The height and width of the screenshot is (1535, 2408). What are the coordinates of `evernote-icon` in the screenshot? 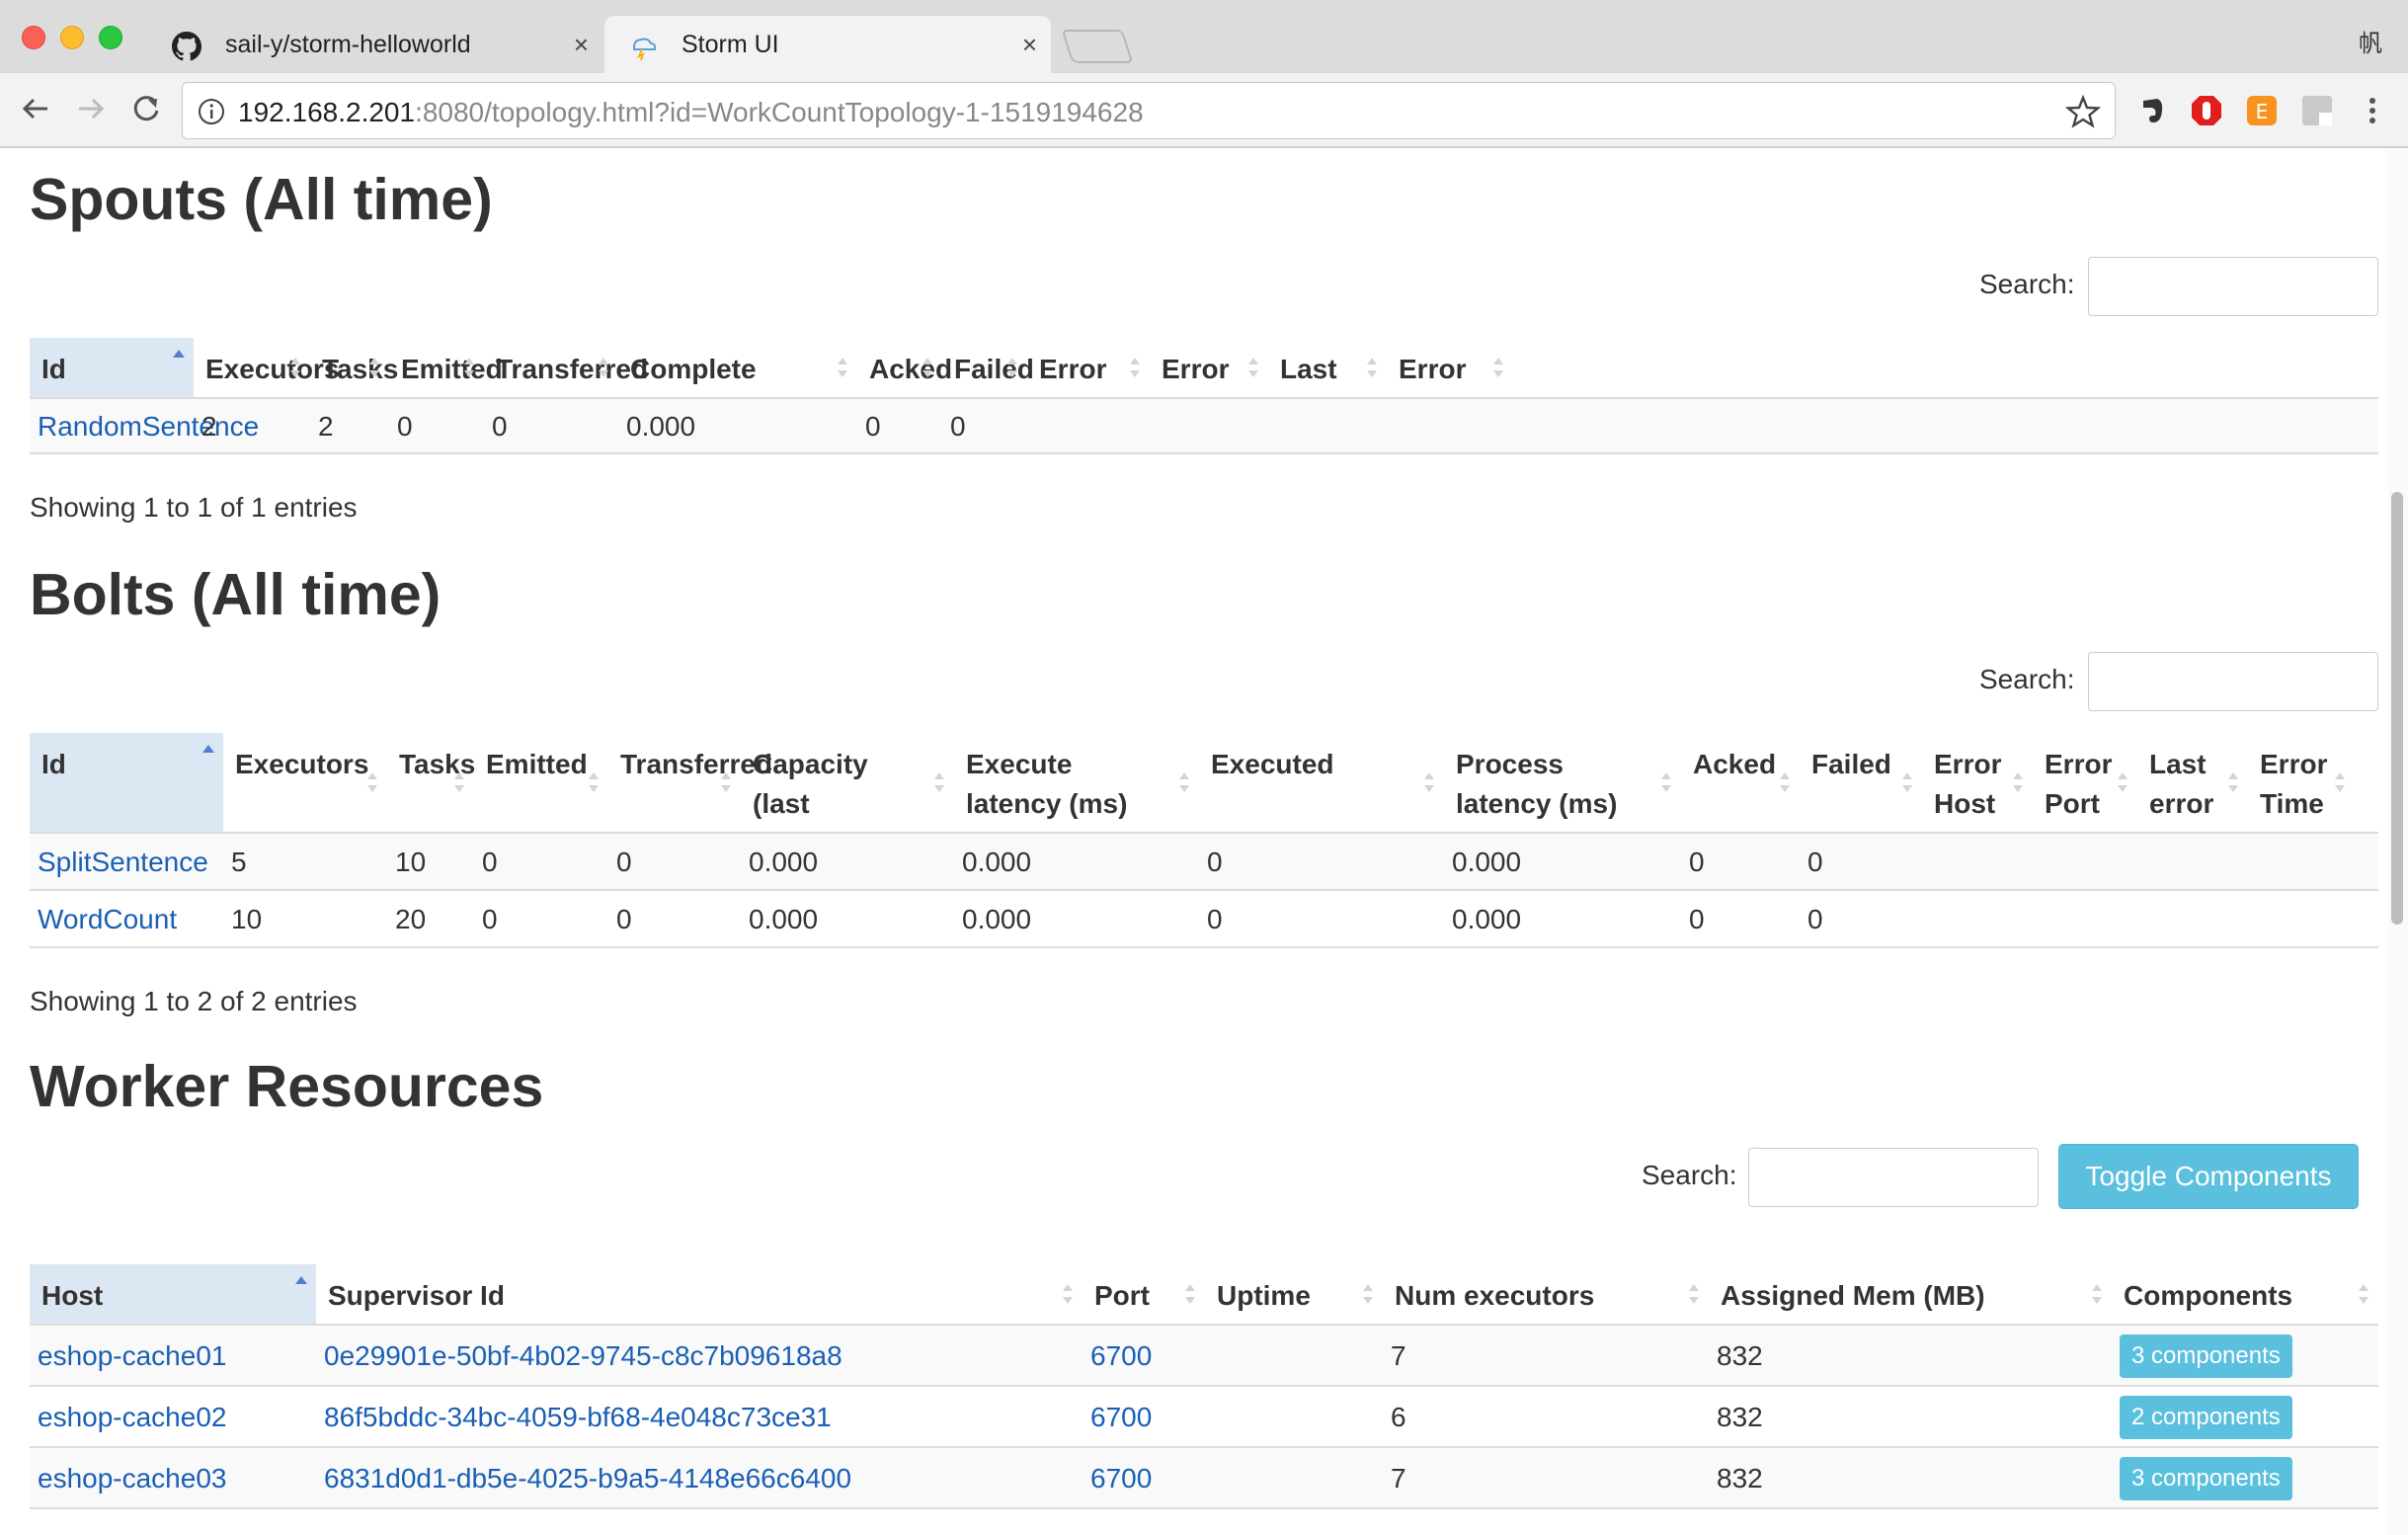 It's located at (2151, 110).